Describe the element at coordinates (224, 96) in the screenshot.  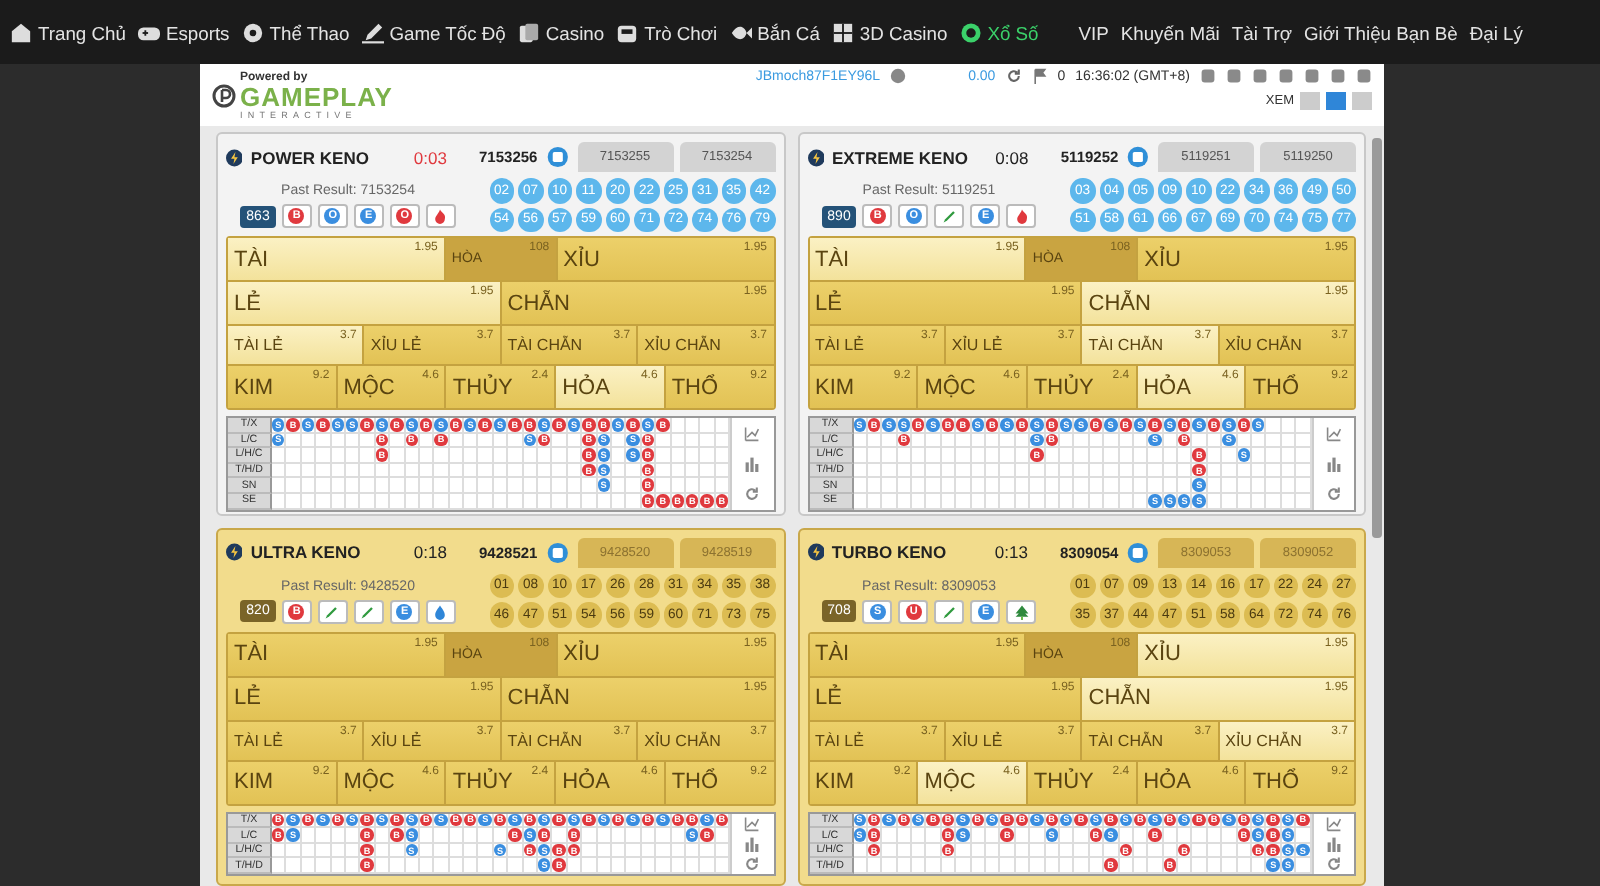
I see `brand-logo-icon` at that location.